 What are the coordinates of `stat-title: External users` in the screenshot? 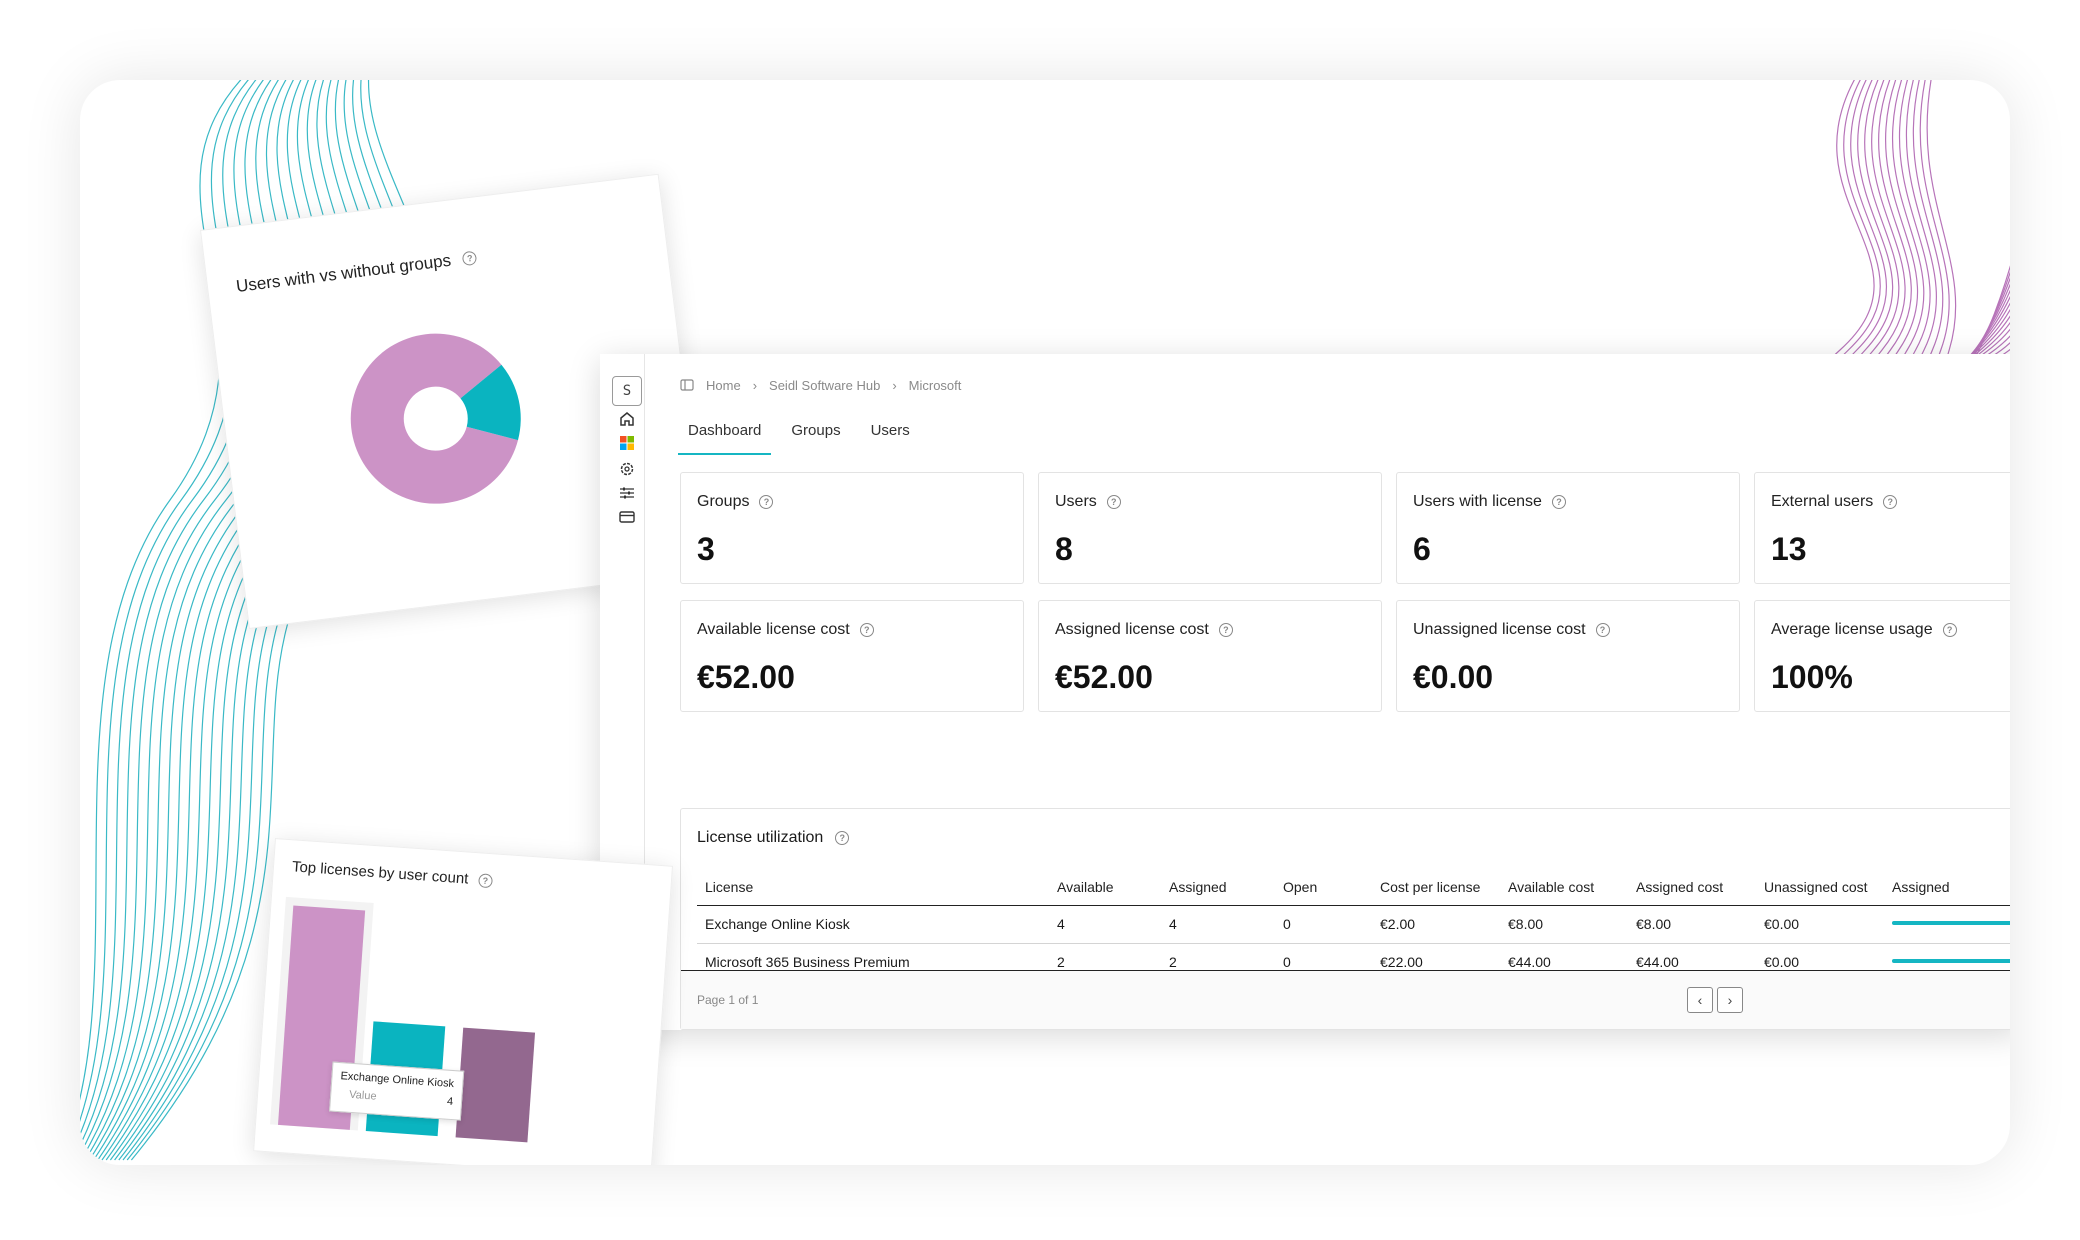 It's located at (1822, 501).